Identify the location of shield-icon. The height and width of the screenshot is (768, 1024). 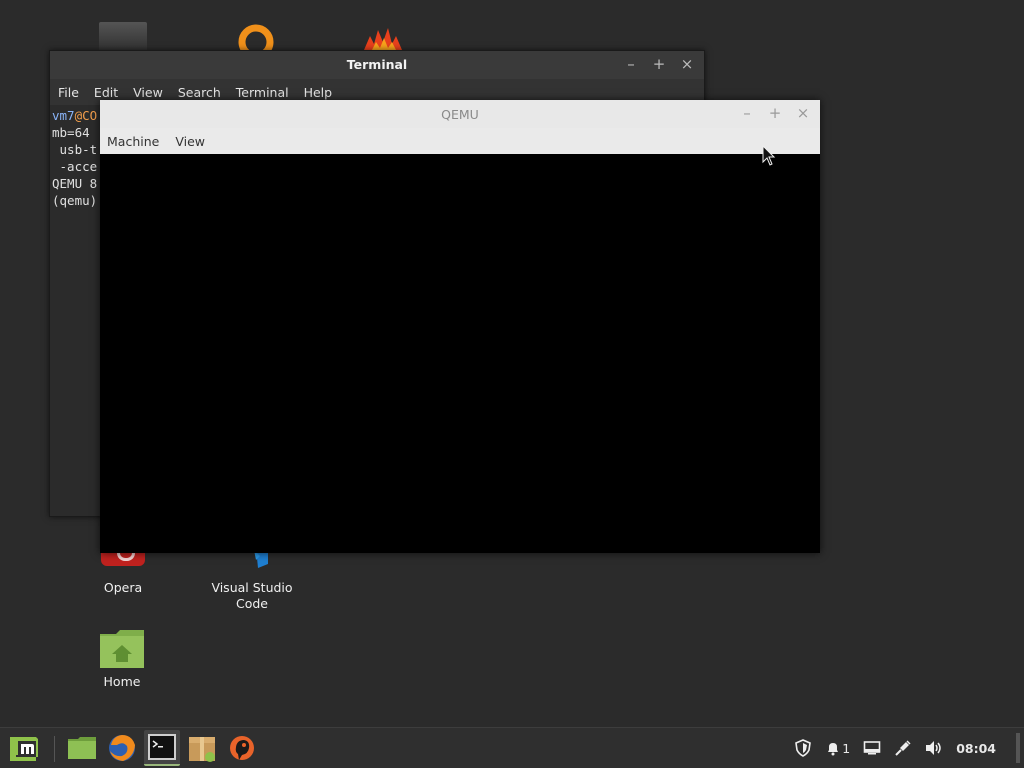
(803, 748).